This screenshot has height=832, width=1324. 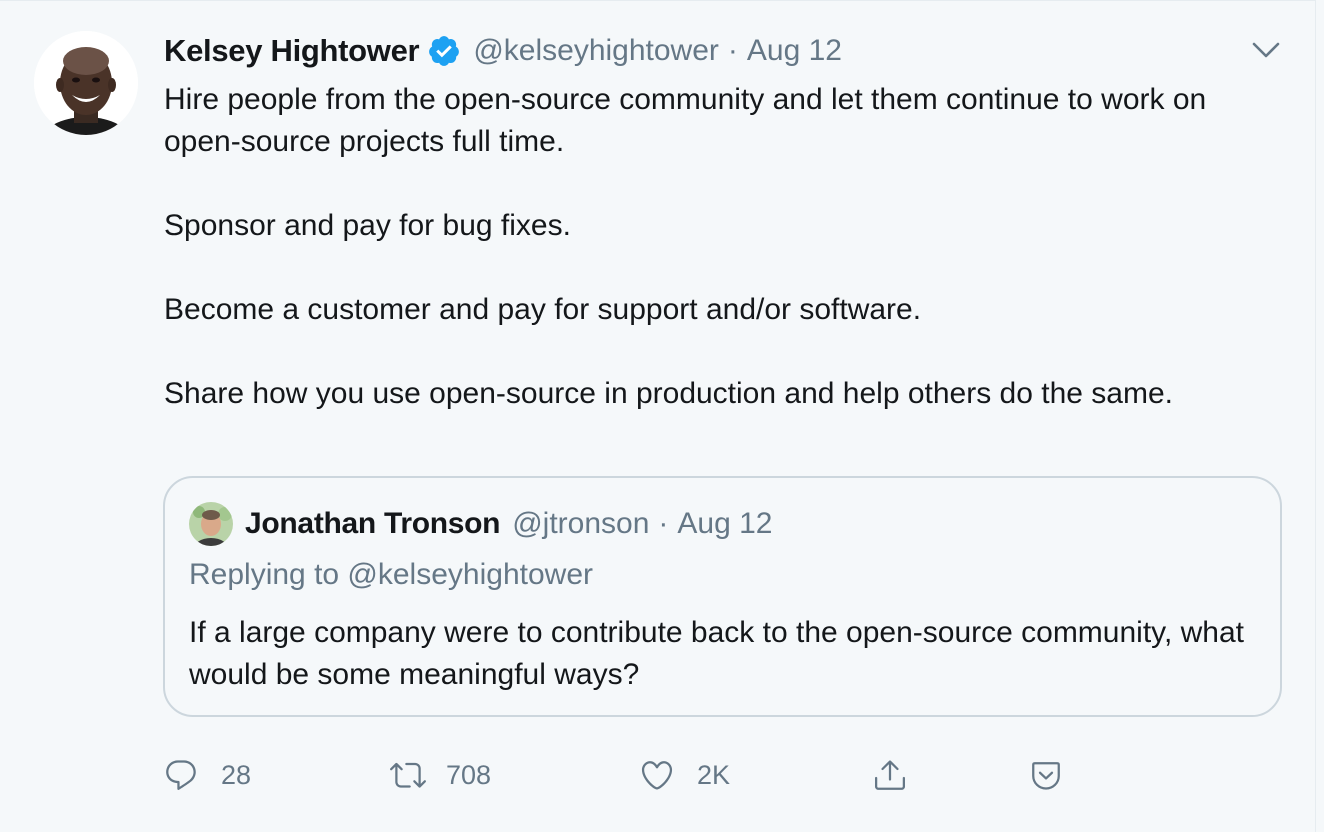 I want to click on tweet-actions: 28 708 2K, so click(x=658, y=775).